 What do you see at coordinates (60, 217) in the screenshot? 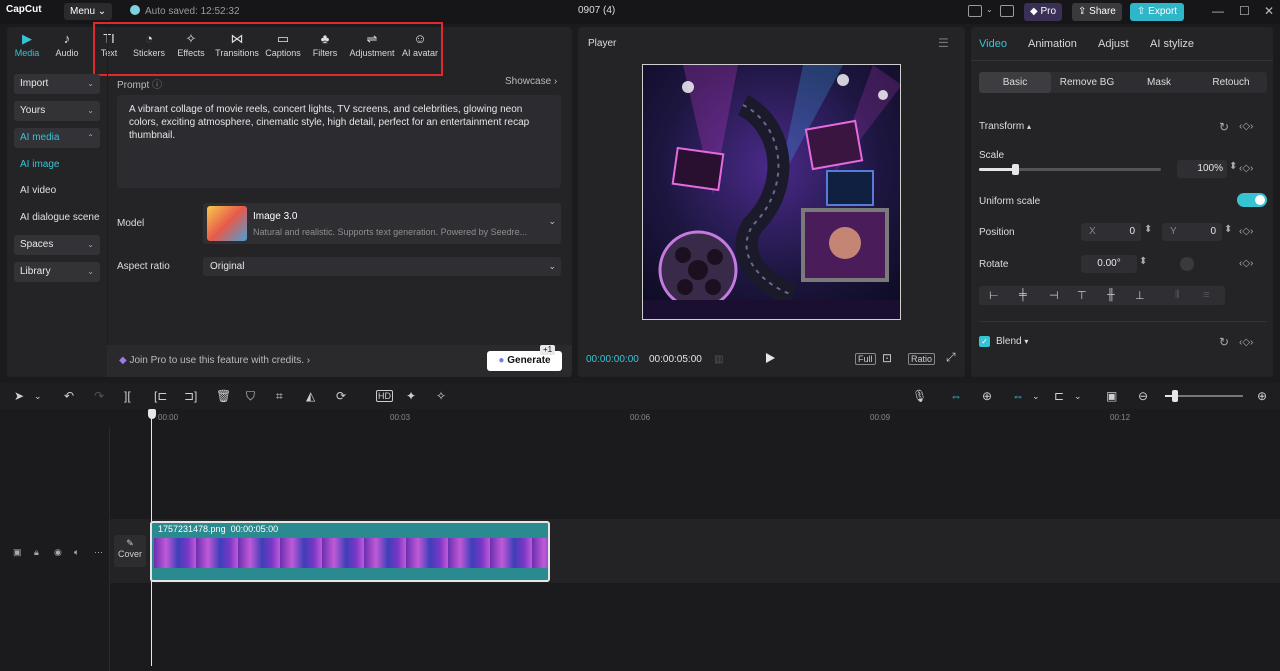
I see `sidebar-subitem-ai-dialogue: AI dialogue scene` at bounding box center [60, 217].